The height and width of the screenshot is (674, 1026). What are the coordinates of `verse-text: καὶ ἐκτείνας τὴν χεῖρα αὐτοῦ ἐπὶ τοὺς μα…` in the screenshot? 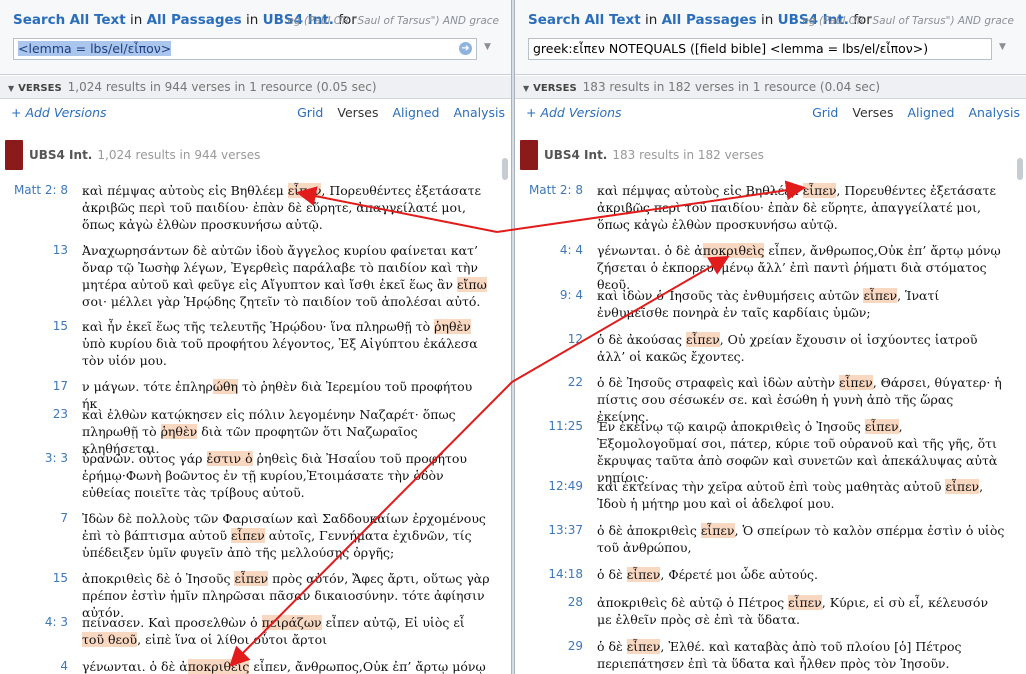 It's located at (790, 495).